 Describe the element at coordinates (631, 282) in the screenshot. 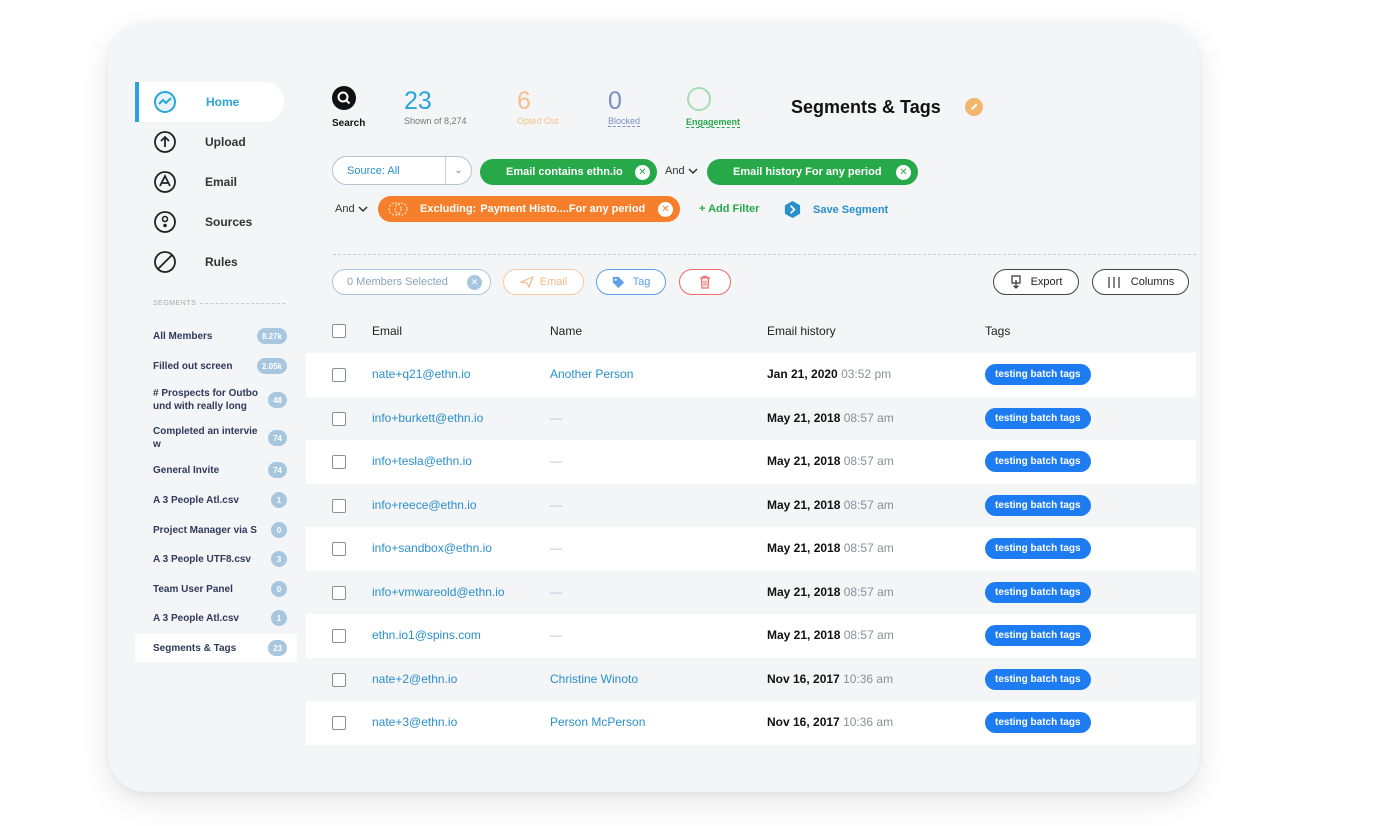

I see `tag-action-button: Tag` at that location.